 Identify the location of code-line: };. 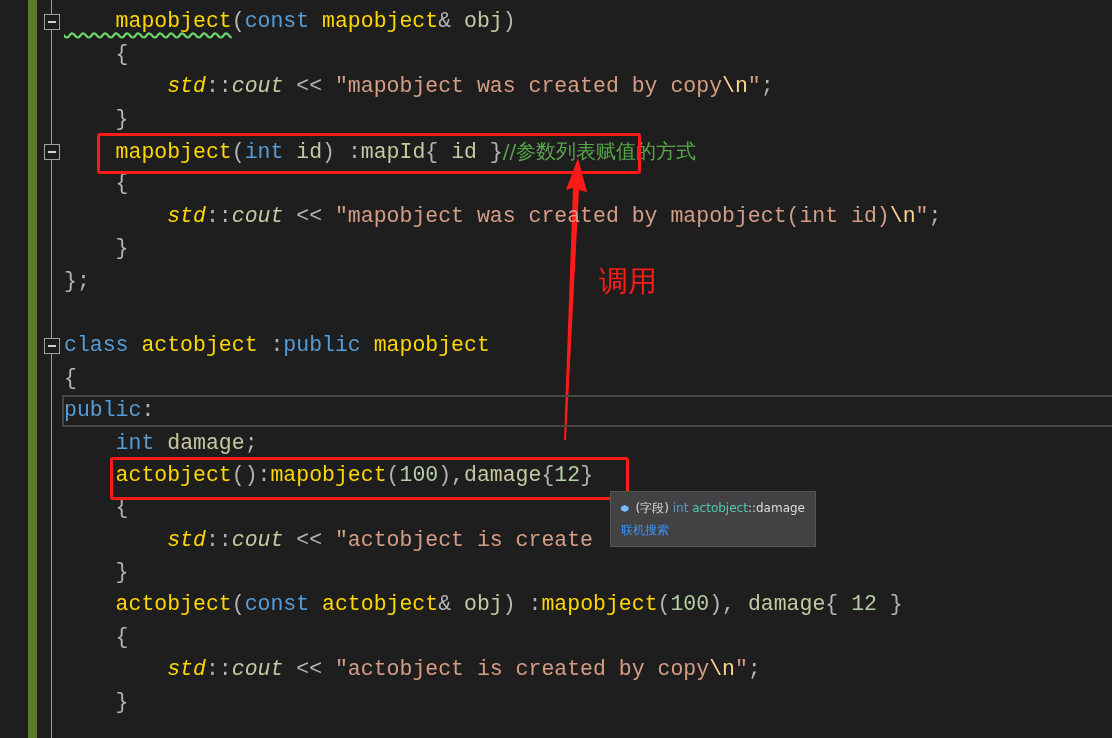
(77, 281).